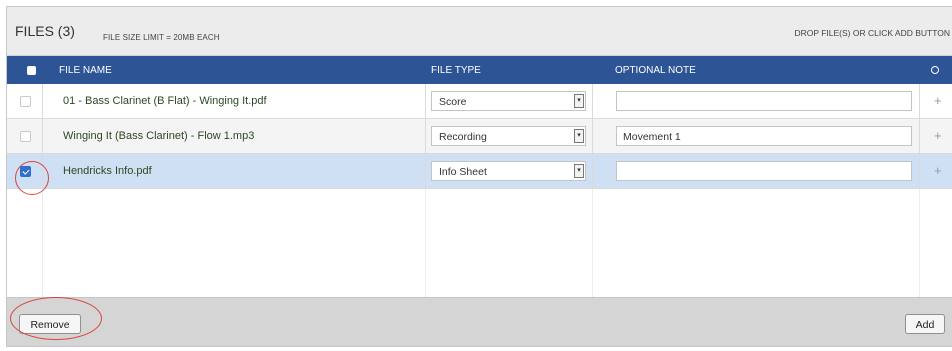 This screenshot has height=351, width=952. I want to click on drop-hint: DROP FILE(S) OR CLICK ADD BUTTON, so click(872, 33).